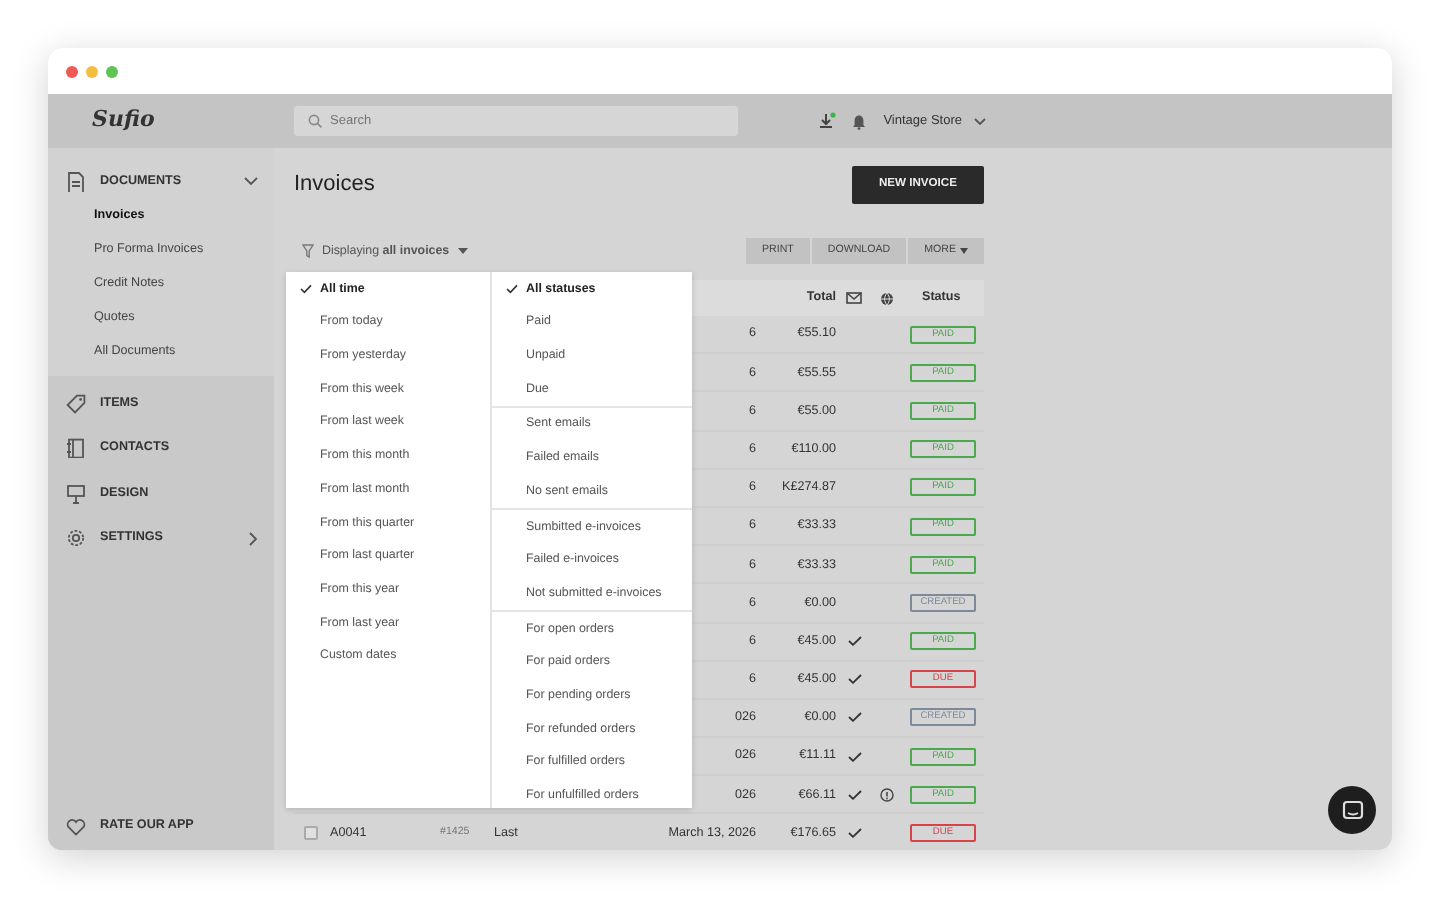 This screenshot has height=898, width=1440. What do you see at coordinates (76, 826) in the screenshot?
I see `heart-icon` at bounding box center [76, 826].